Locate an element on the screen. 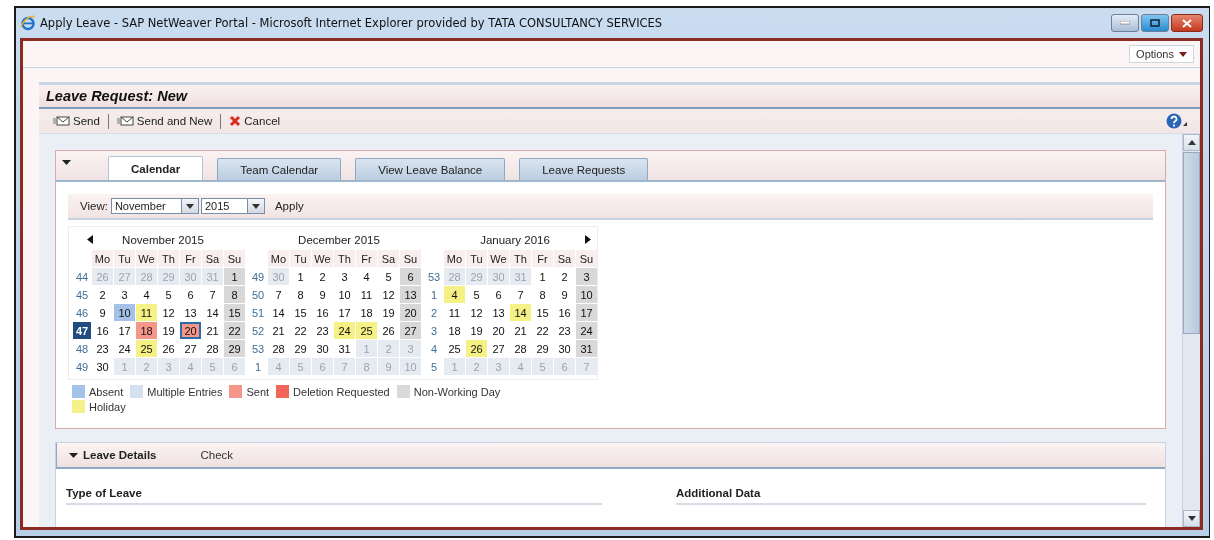 This screenshot has width=1214, height=540. options-button: Options is located at coordinates (1161, 54).